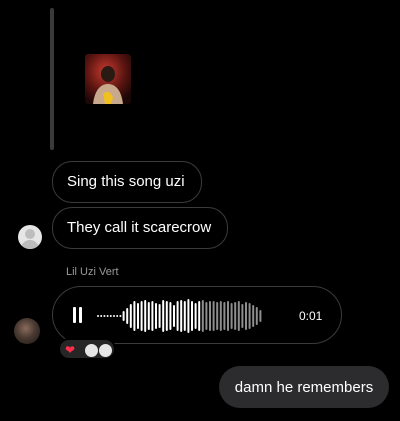  What do you see at coordinates (30, 244) in the screenshot?
I see `avatar-body-shape` at bounding box center [30, 244].